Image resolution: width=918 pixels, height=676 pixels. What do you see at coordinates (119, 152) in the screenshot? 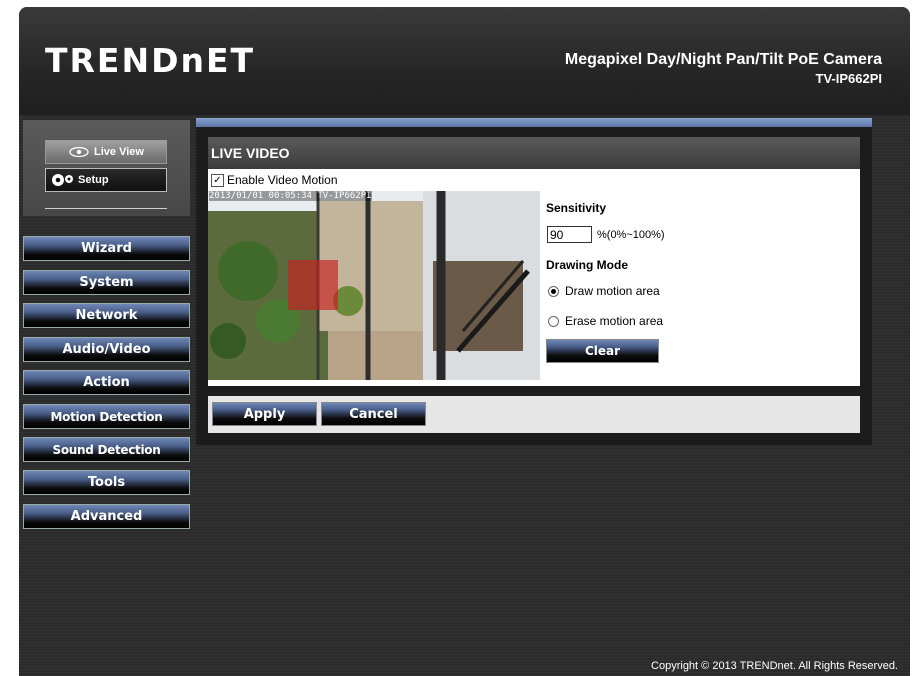
I see `live-view-label: Live View` at bounding box center [119, 152].